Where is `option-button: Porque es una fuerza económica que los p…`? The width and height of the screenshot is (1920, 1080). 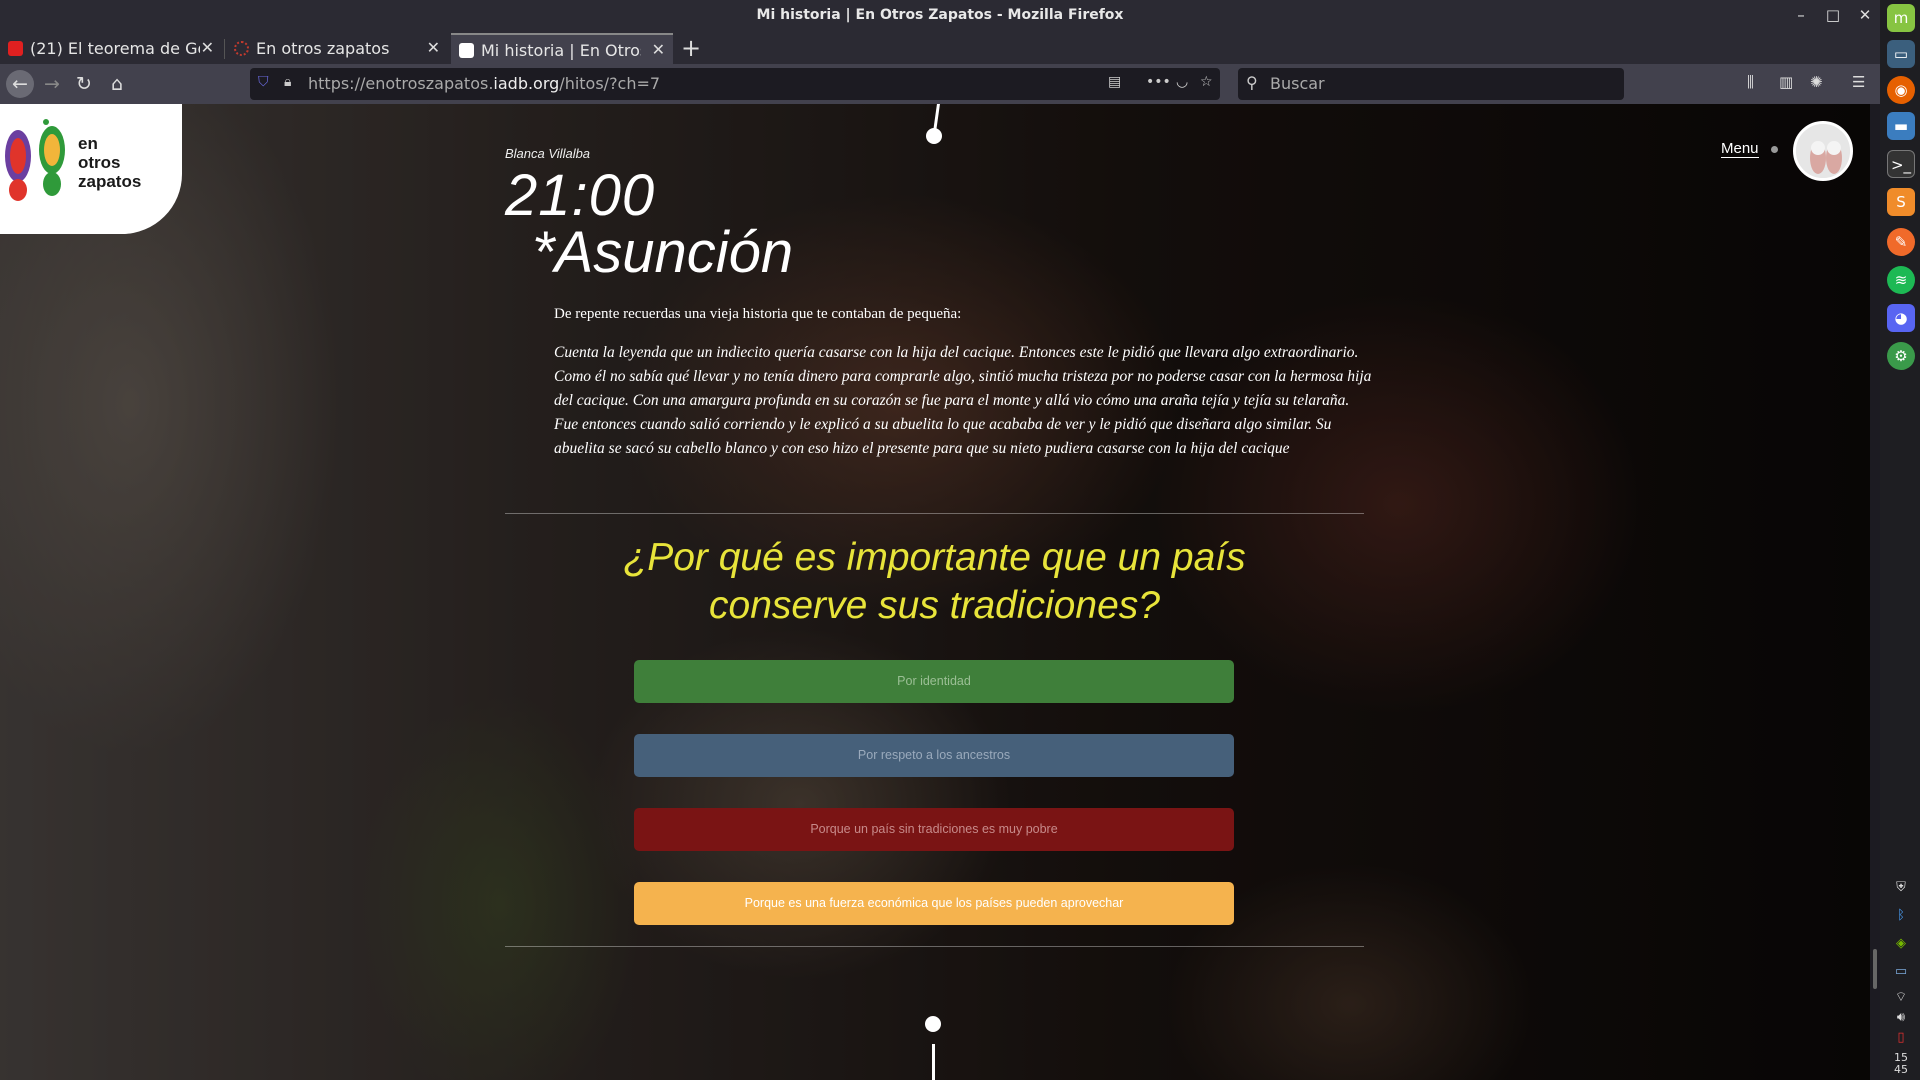
option-button: Porque es una fuerza económica que los p… is located at coordinates (934, 903).